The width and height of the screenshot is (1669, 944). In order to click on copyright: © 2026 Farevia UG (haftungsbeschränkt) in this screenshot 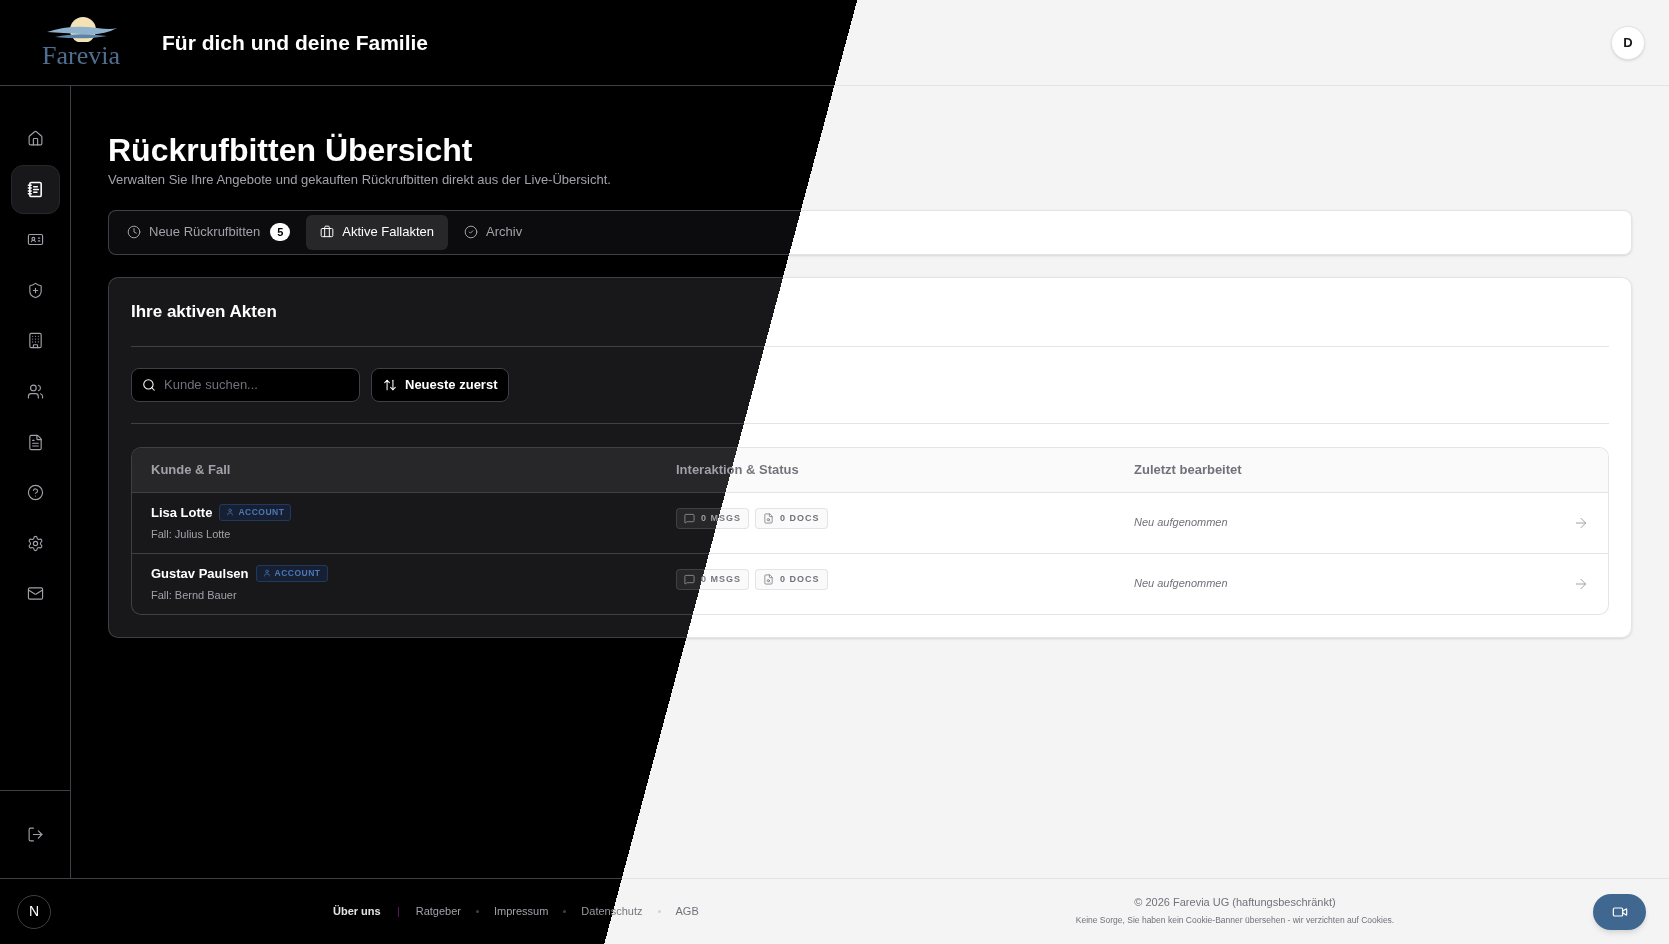, I will do `click(1235, 902)`.